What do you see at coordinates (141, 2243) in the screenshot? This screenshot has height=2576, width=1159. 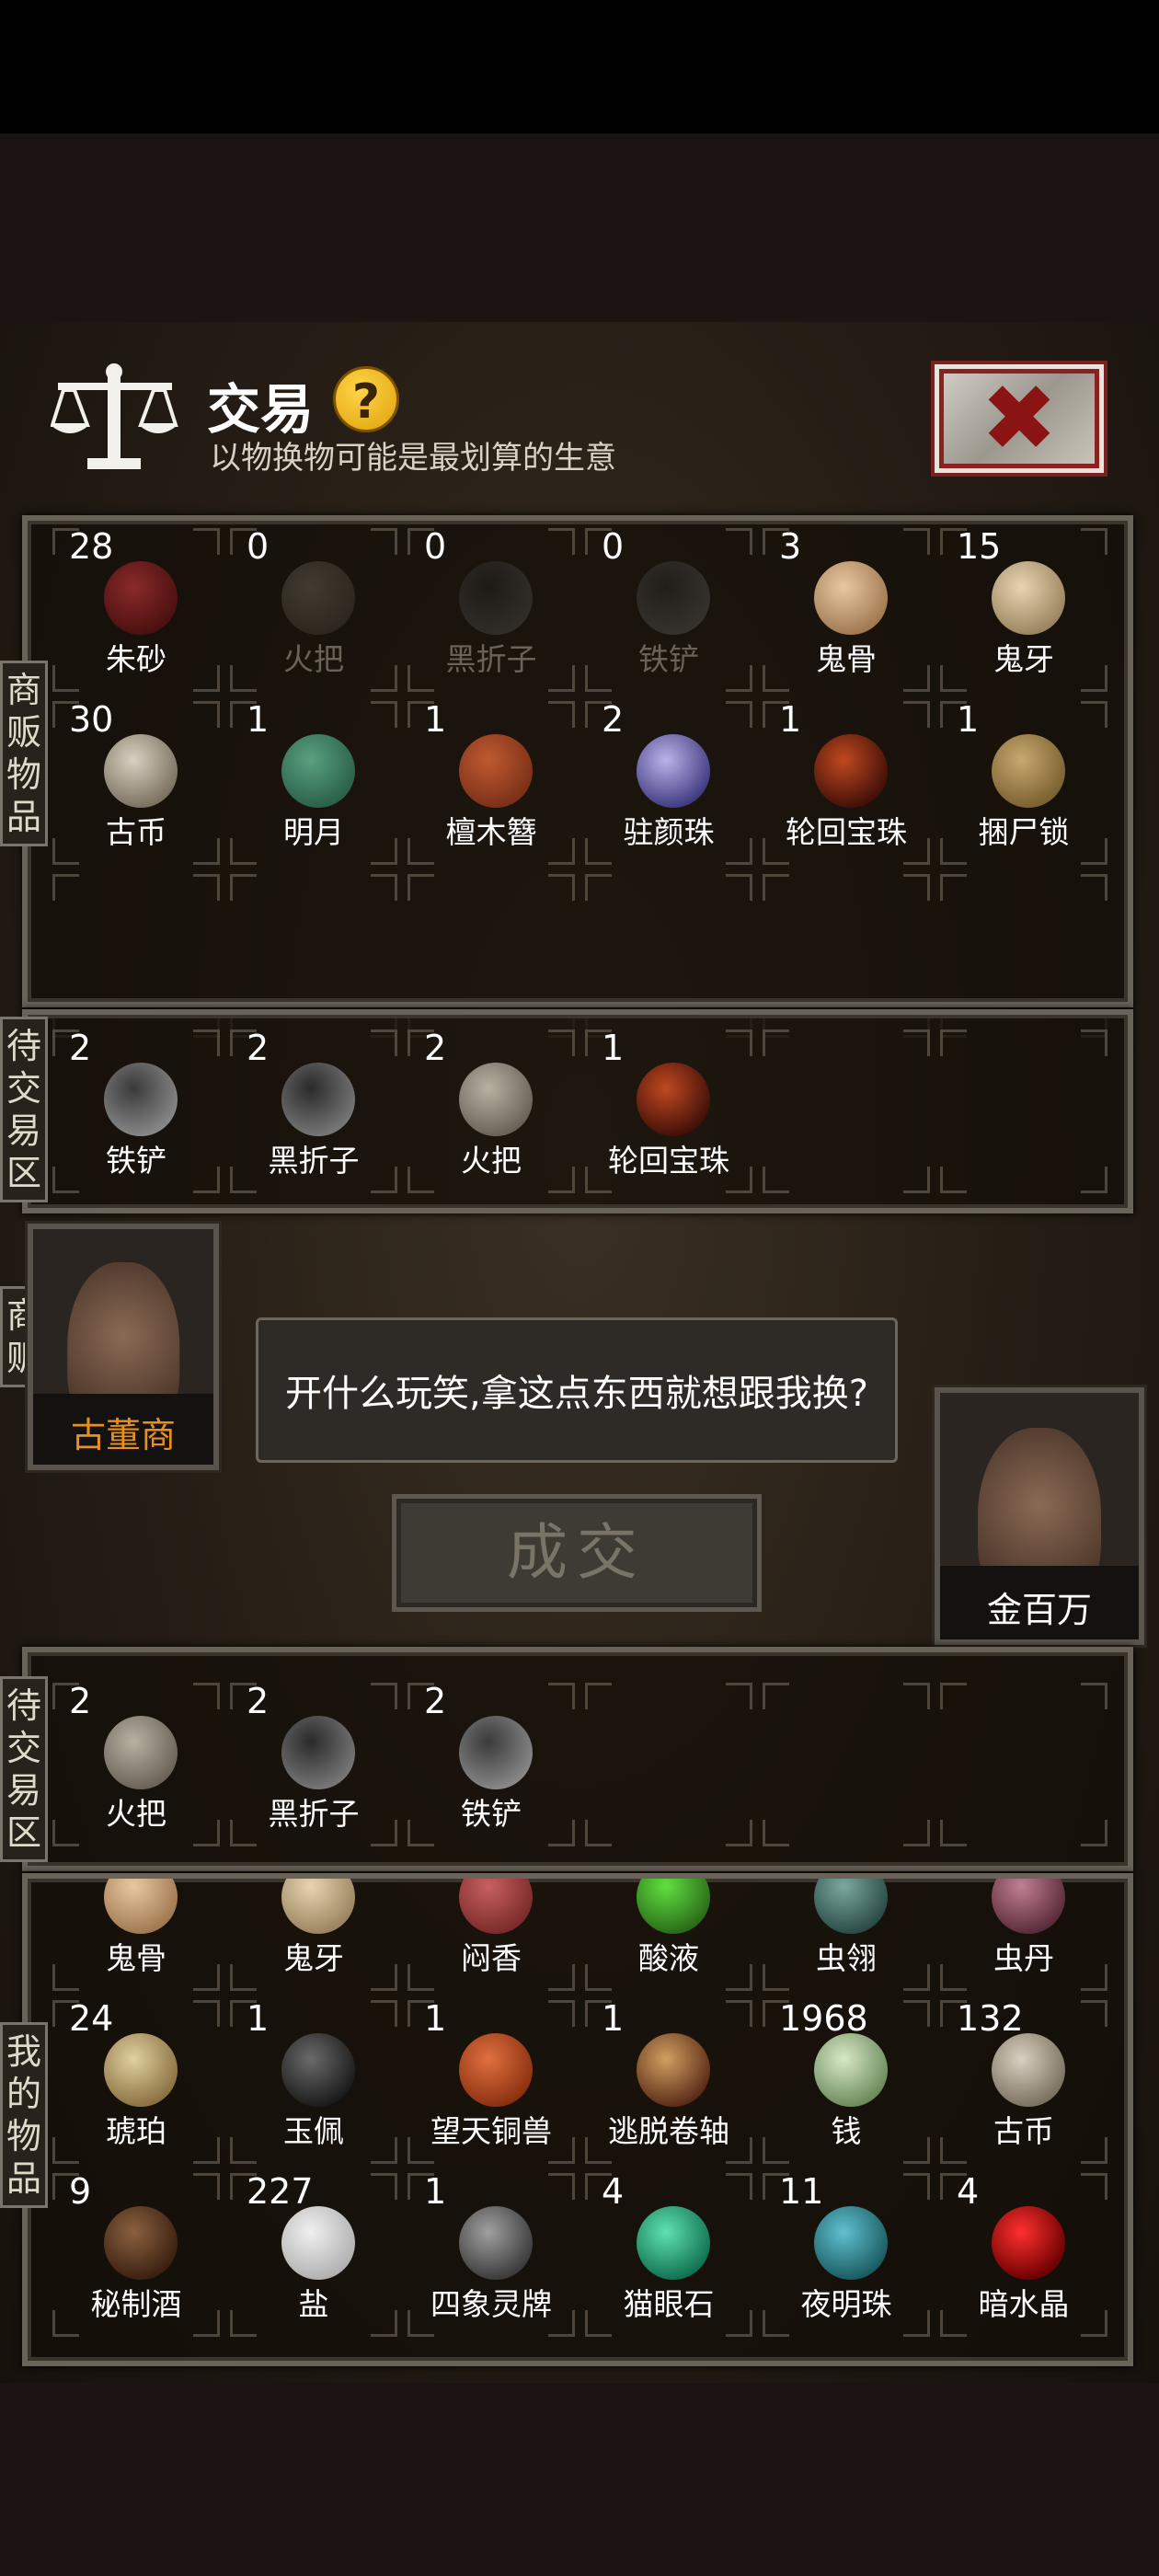 I see `wine-jar-icon` at bounding box center [141, 2243].